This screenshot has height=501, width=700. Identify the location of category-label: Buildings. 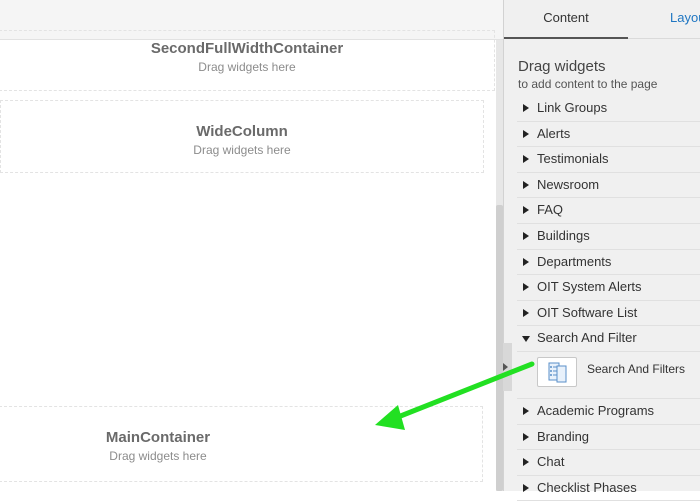
(563, 235).